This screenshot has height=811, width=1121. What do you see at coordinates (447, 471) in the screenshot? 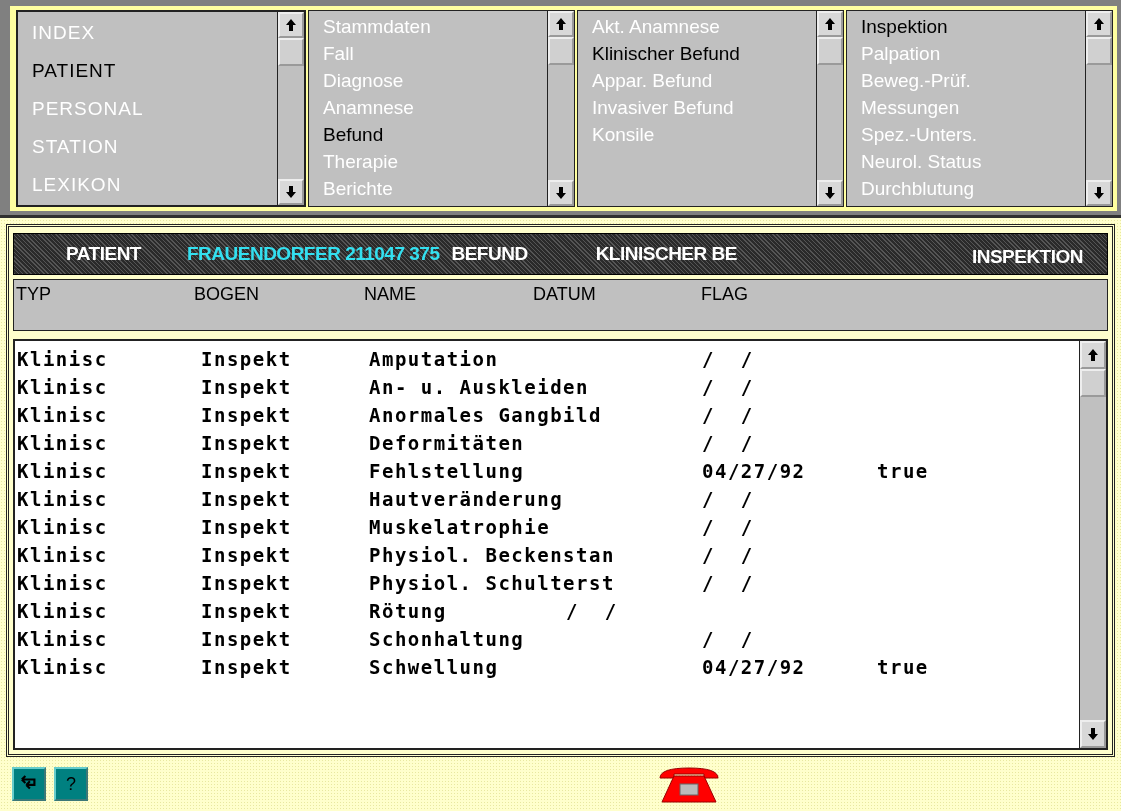
I see `table-cell: Fehlstellung` at bounding box center [447, 471].